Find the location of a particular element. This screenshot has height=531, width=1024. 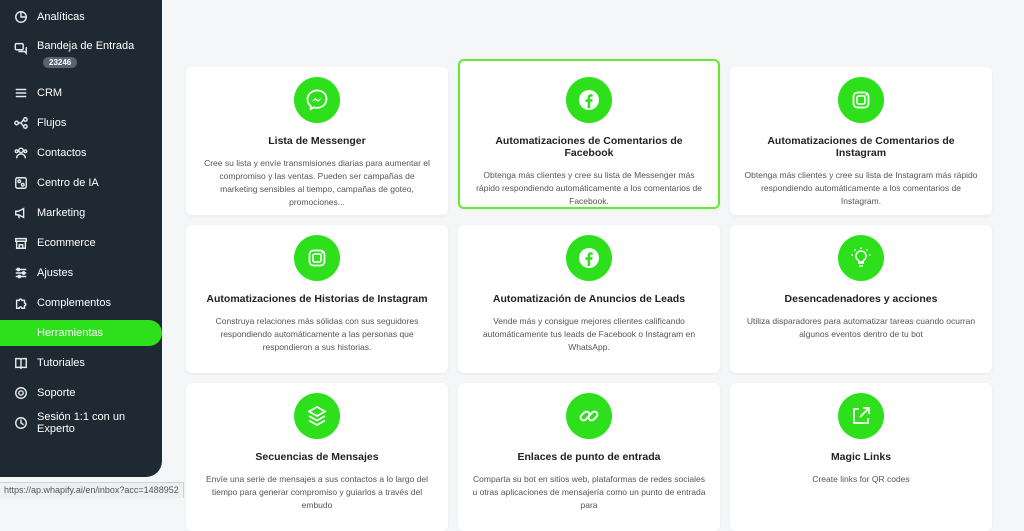

sidebar-item-label: Soporte is located at coordinates (56, 393).